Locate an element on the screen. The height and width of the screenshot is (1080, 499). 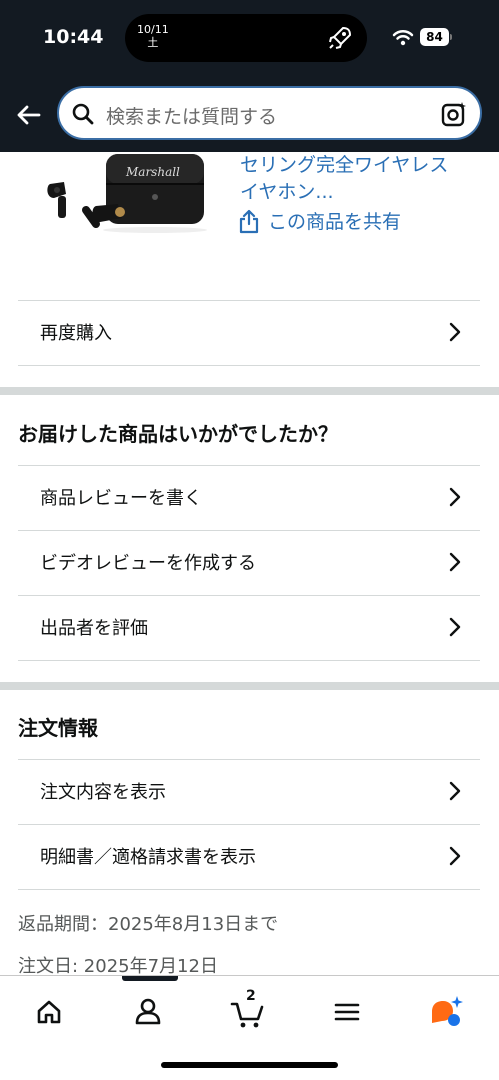
battery-indicator: 84 is located at coordinates (434, 37).